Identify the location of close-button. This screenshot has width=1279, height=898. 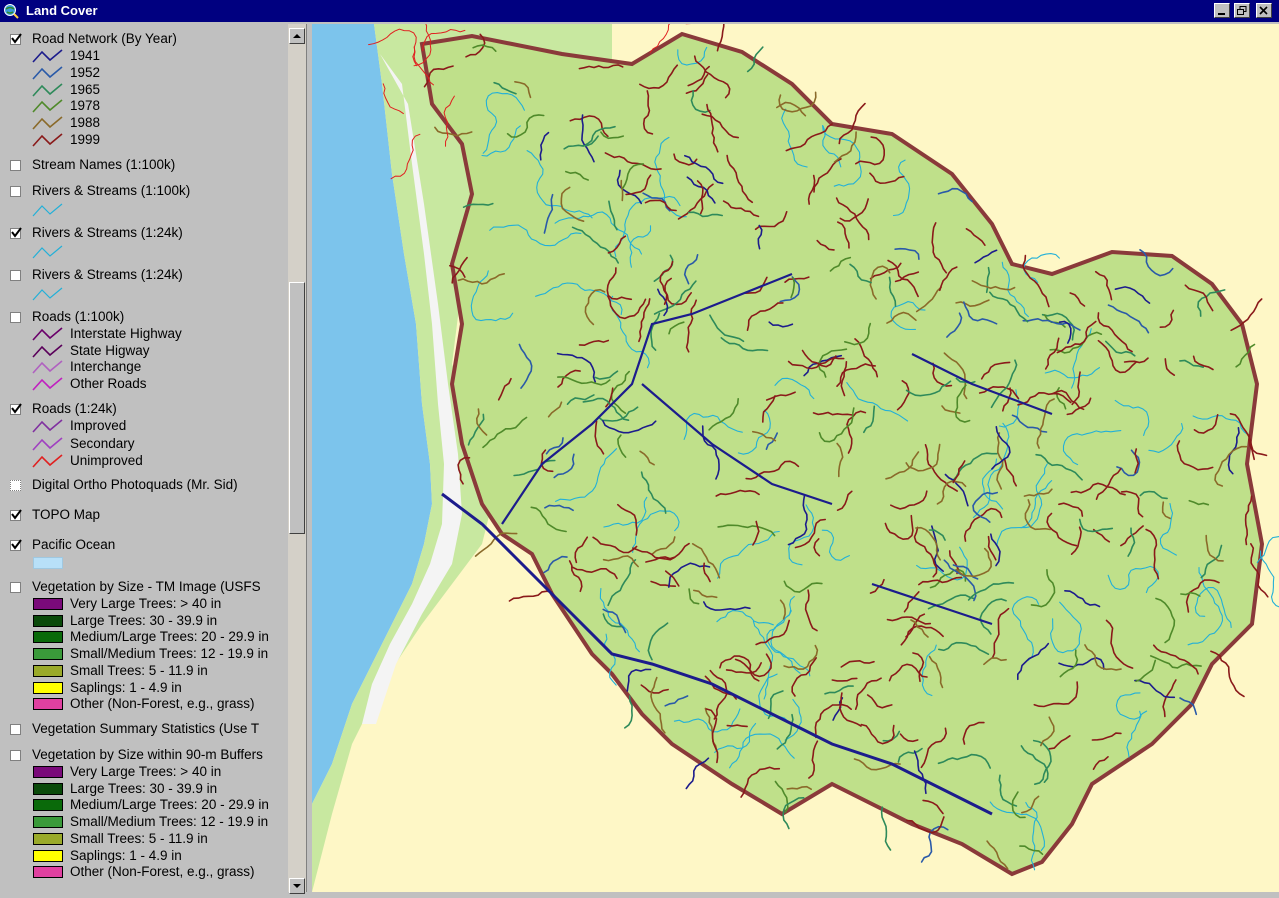
(1264, 10).